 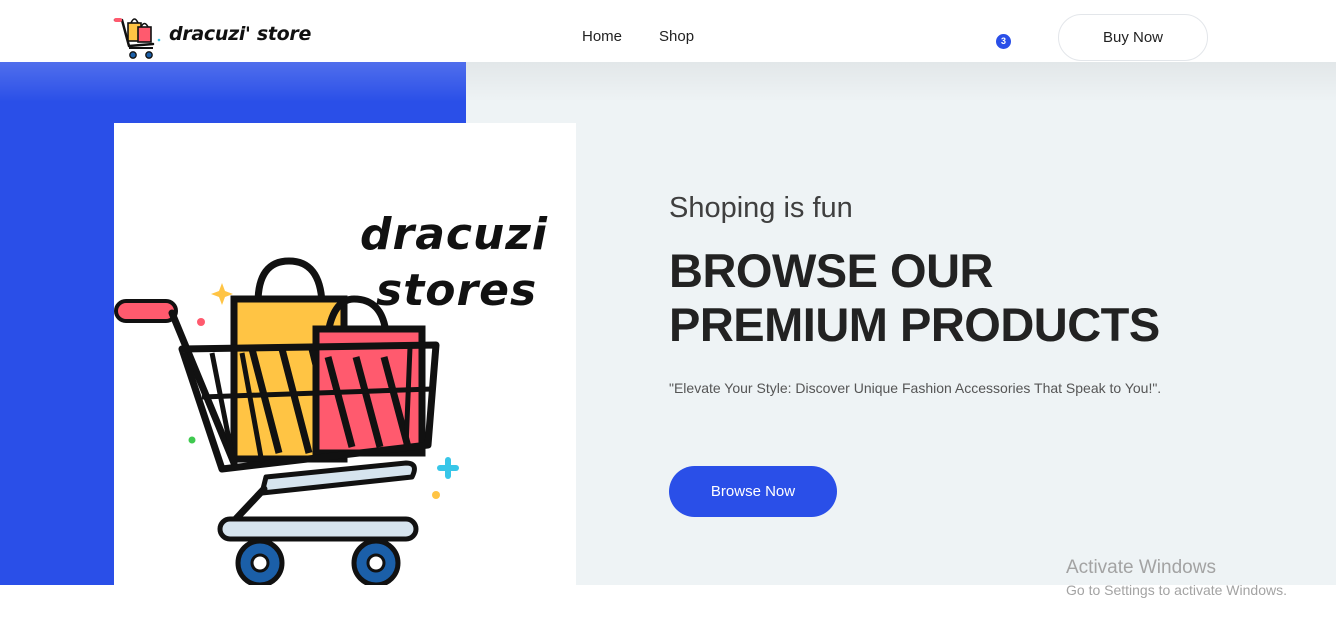 I want to click on main-nav: Home Shop, so click(x=656, y=36).